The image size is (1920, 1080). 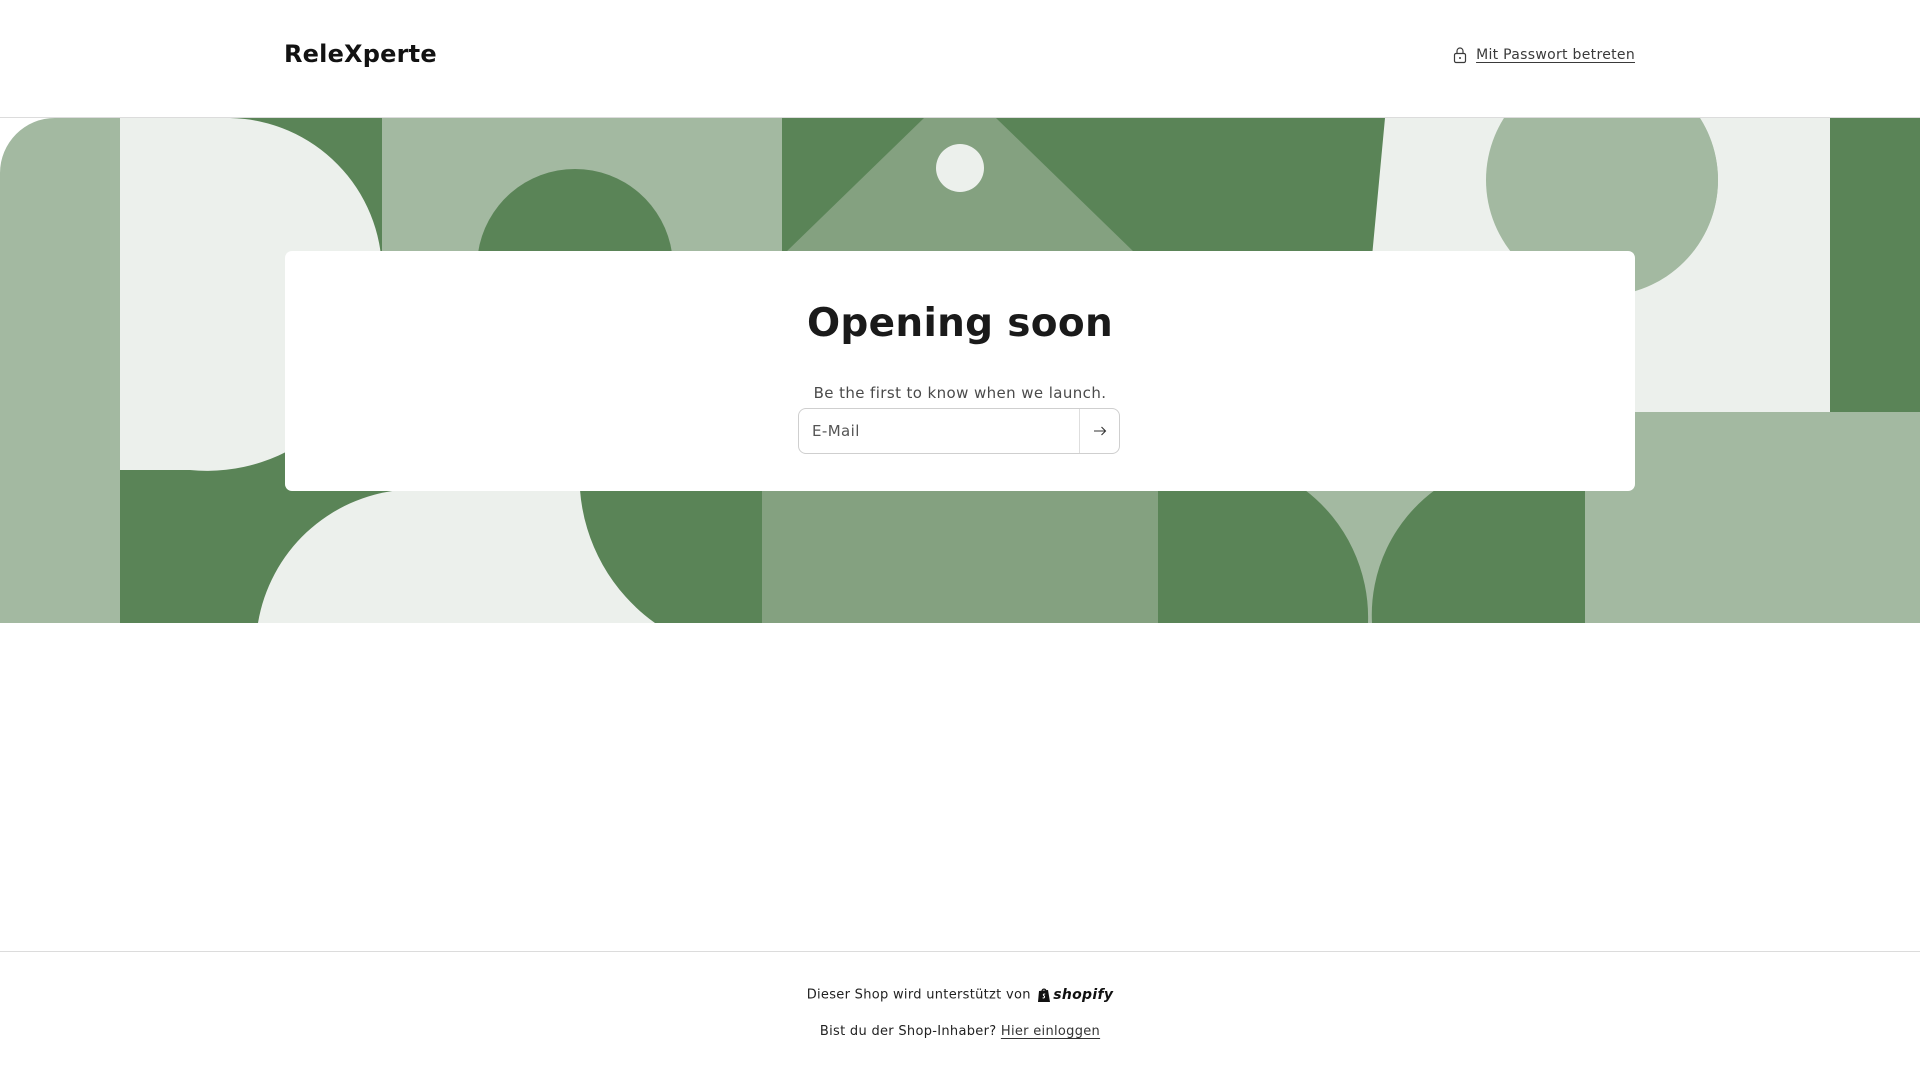 I want to click on owner-question: Bist du der Shop-Inhaber?, so click(x=908, y=1031).